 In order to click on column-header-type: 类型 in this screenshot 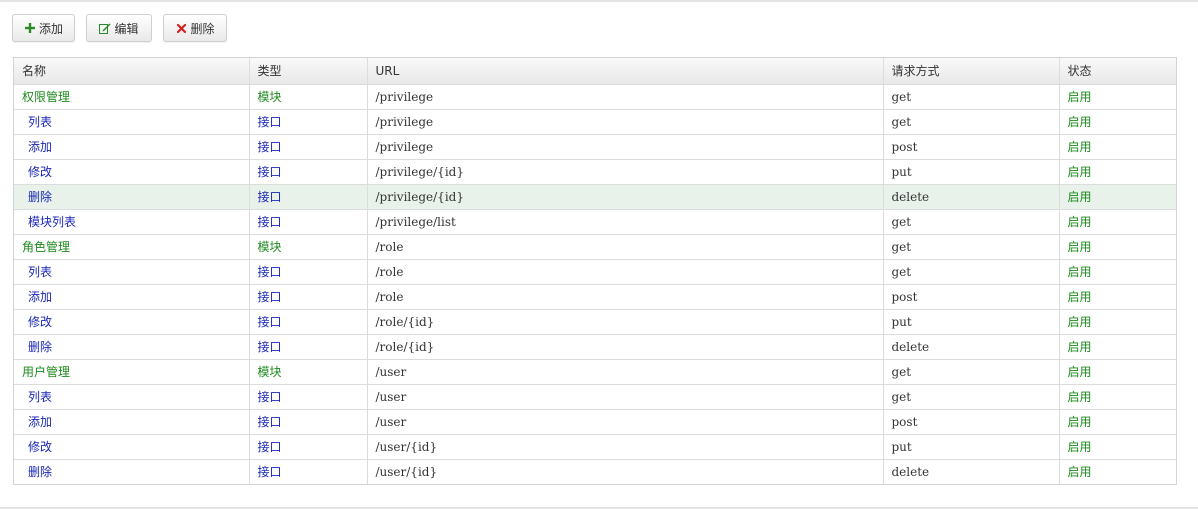, I will do `click(308, 71)`.